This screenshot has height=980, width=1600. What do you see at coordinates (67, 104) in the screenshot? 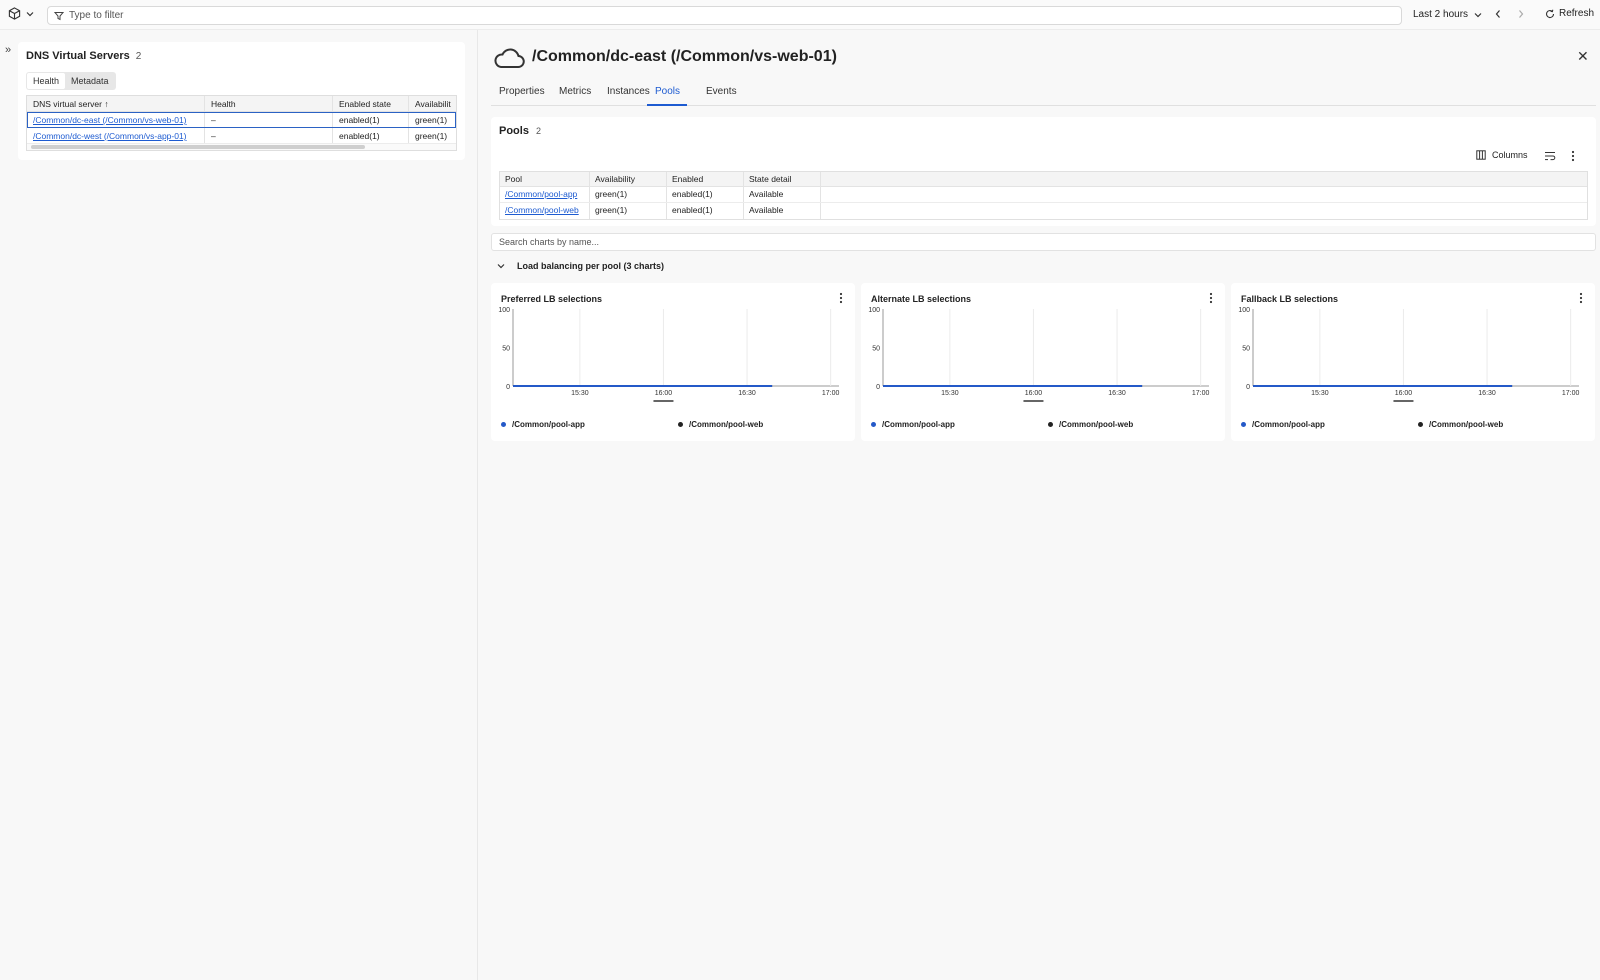
I see `column-label: DNS virtual server` at bounding box center [67, 104].